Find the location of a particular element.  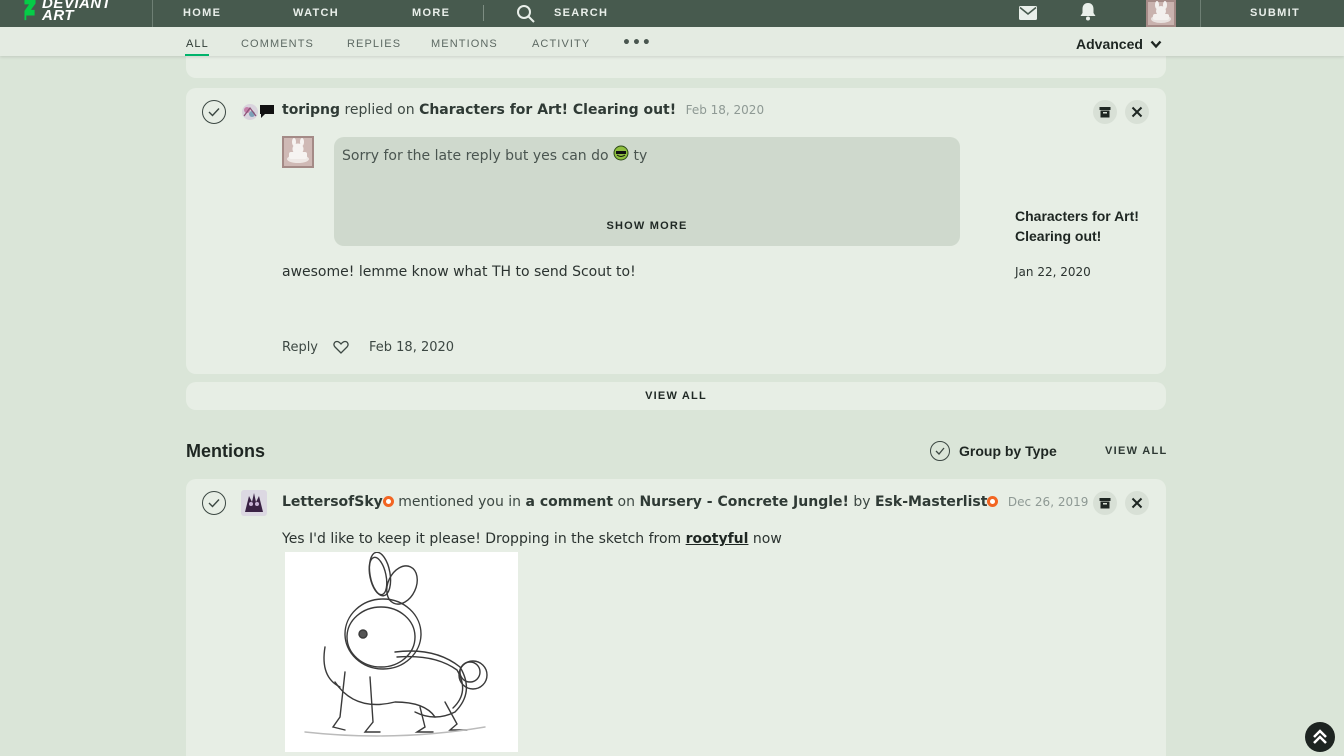

emoticon-icon is located at coordinates (621, 153).